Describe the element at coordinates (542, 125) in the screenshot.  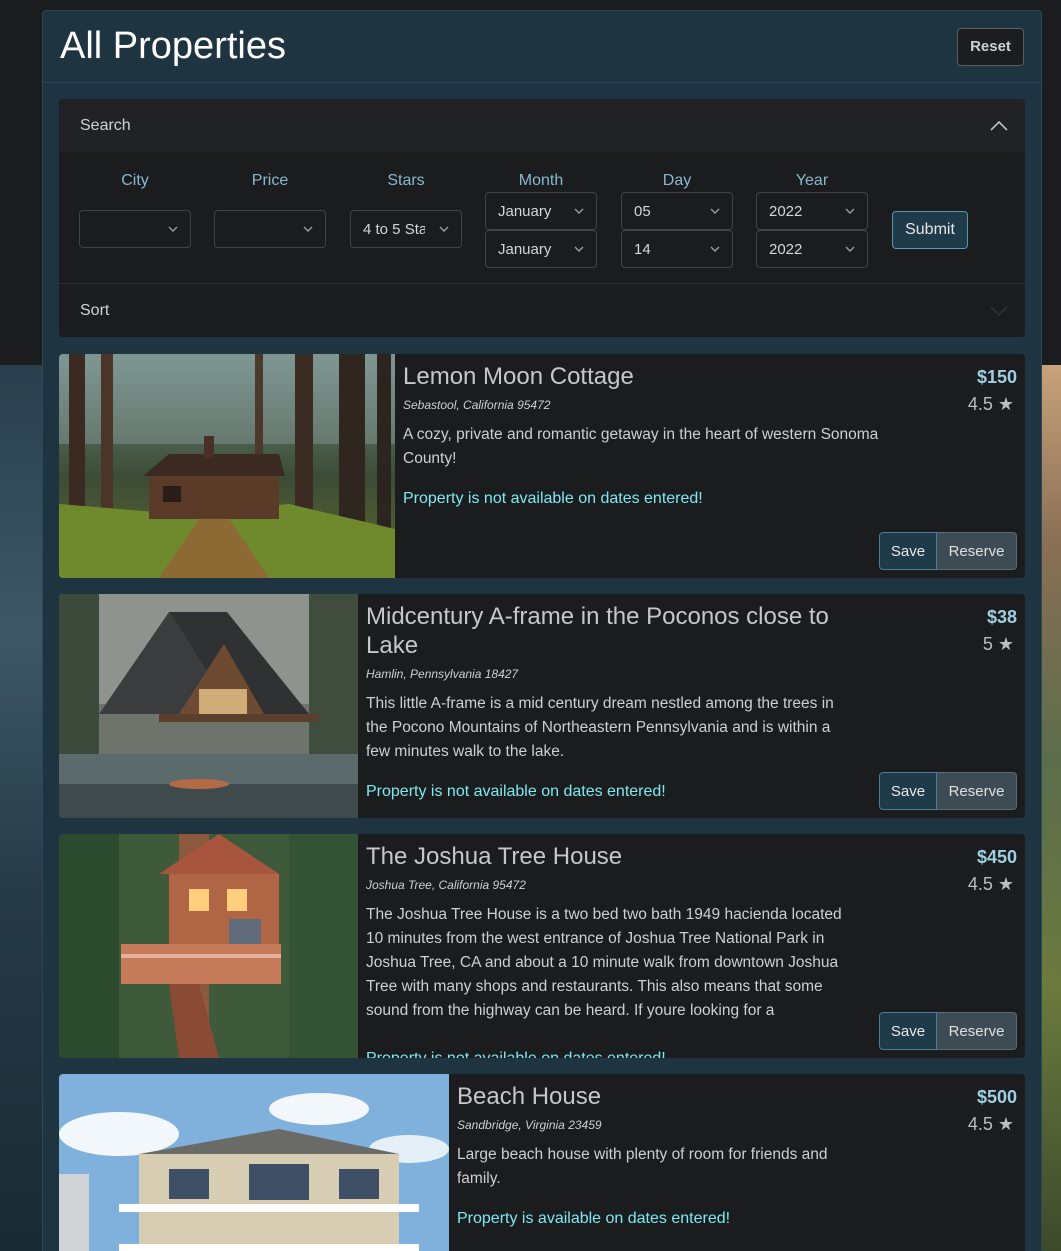
I see `search-accordion-header: Search` at that location.